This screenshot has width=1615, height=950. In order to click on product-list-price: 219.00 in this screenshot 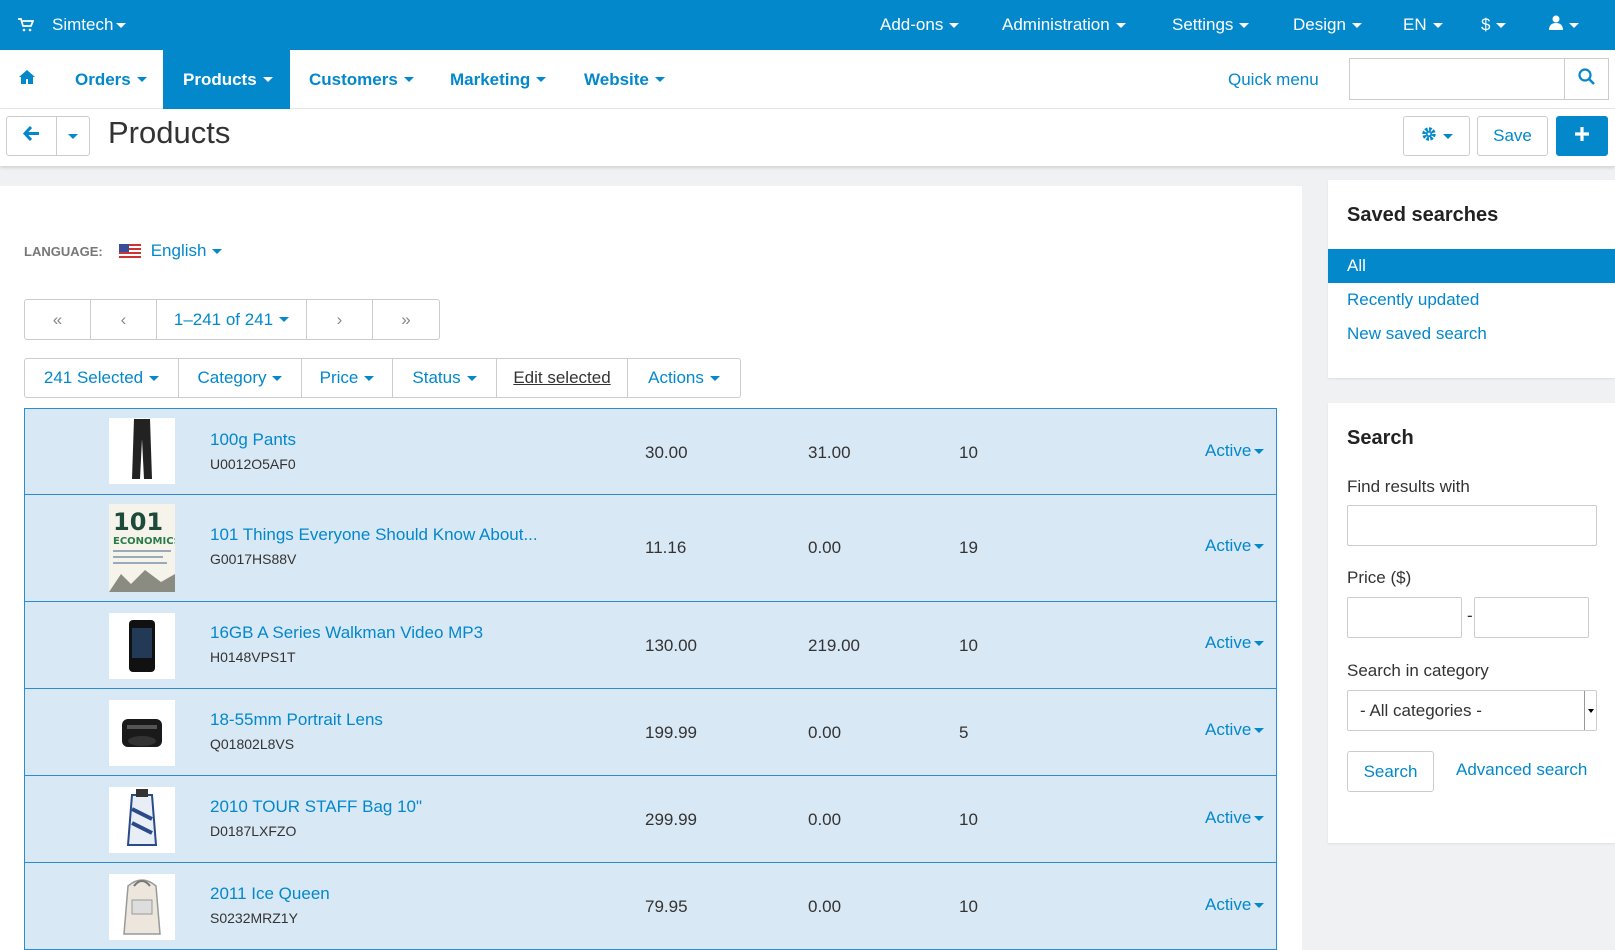, I will do `click(834, 646)`.